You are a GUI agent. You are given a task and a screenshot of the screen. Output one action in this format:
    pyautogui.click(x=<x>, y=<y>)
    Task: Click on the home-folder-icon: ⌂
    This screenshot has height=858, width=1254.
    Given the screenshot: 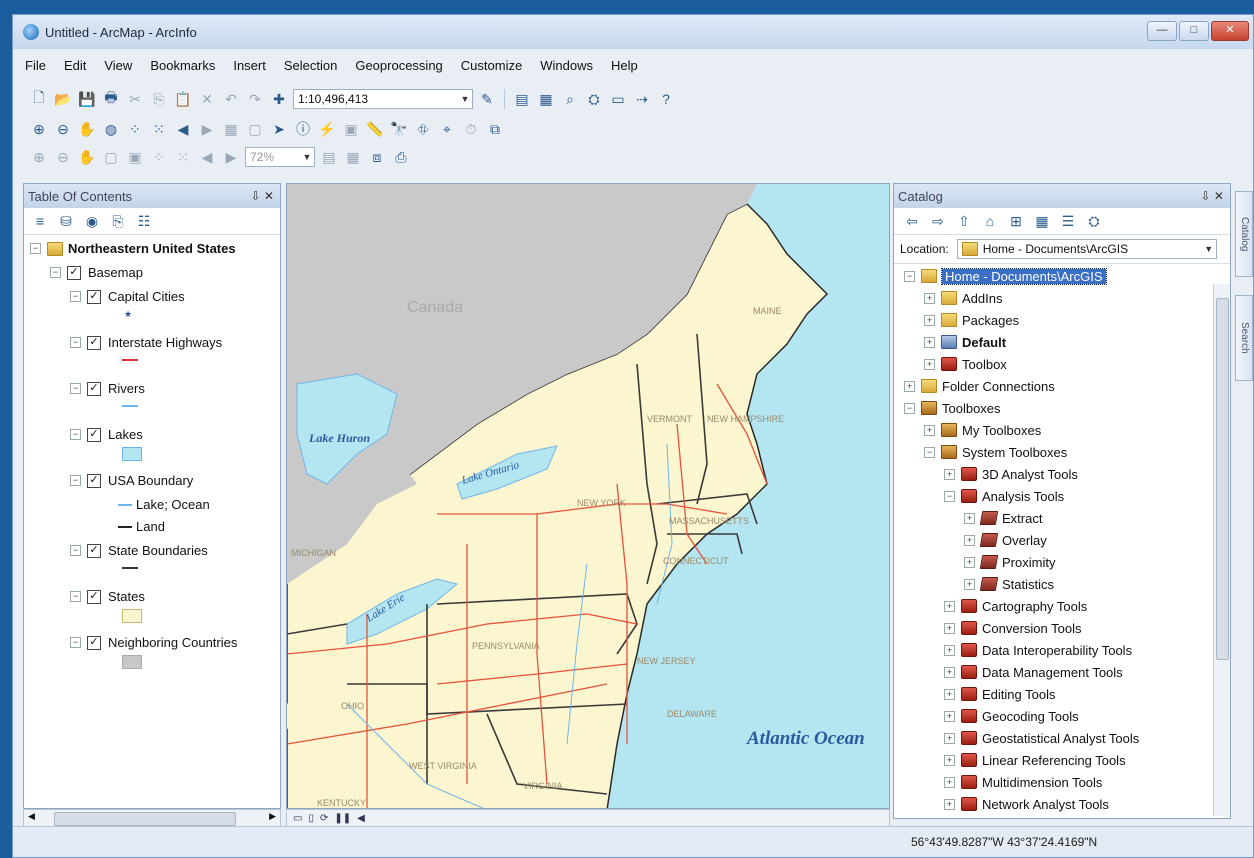 What is the action you would take?
    pyautogui.click(x=990, y=221)
    